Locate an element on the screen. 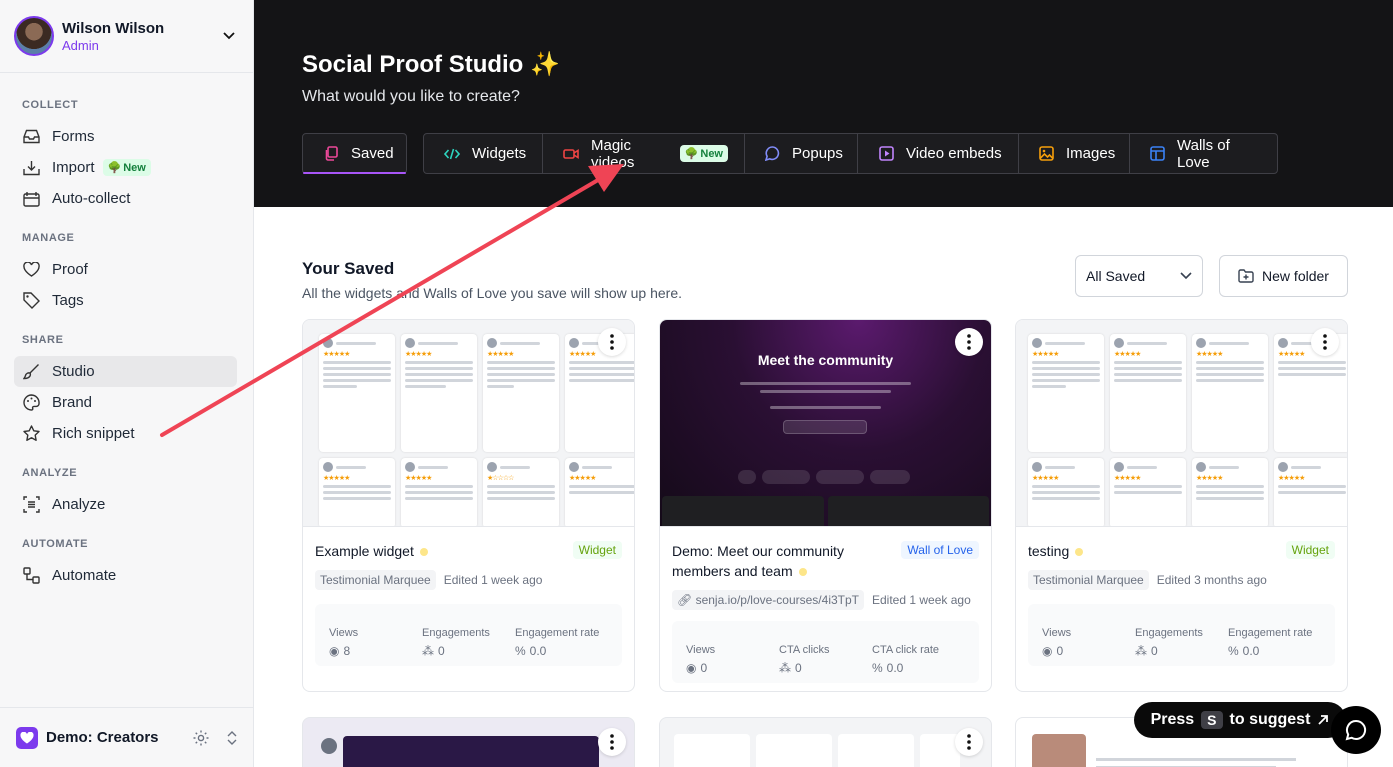  tab-walls-of-love: Walls of Love is located at coordinates (1203, 153).